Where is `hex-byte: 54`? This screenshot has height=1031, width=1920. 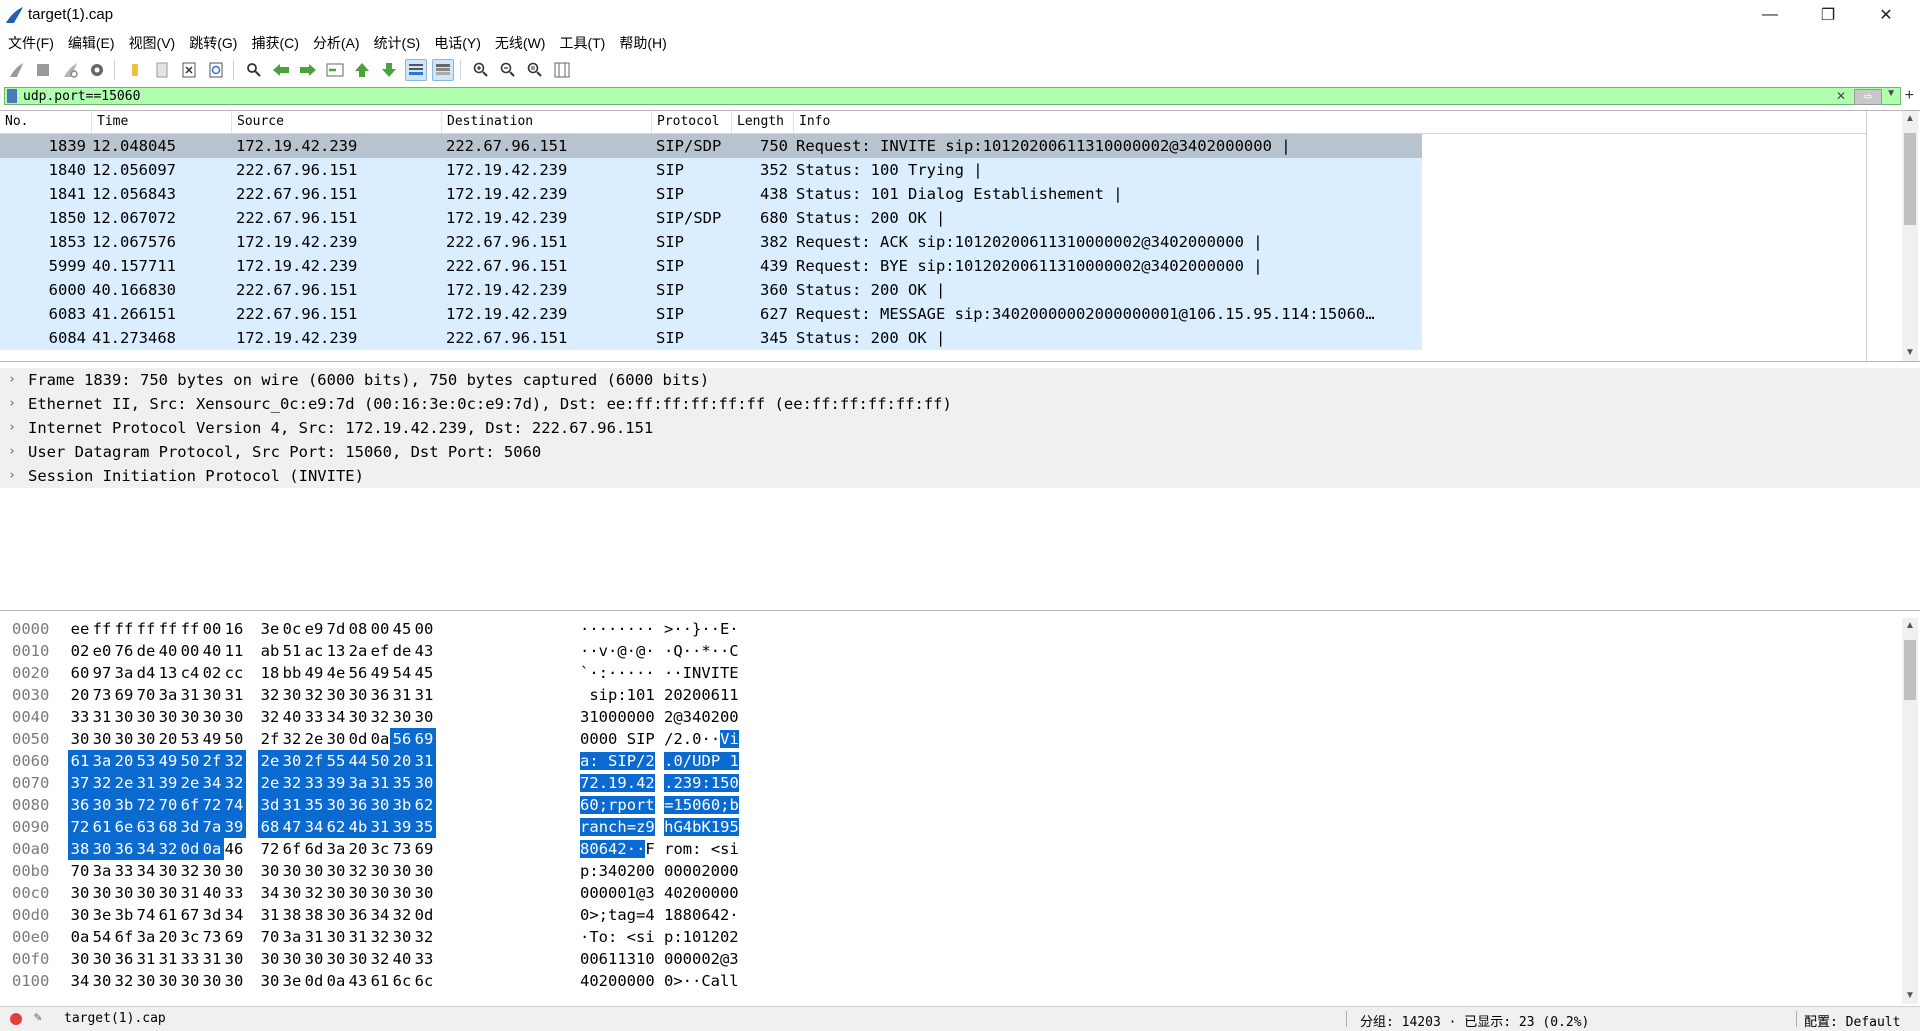
hex-byte: 54 is located at coordinates (402, 673).